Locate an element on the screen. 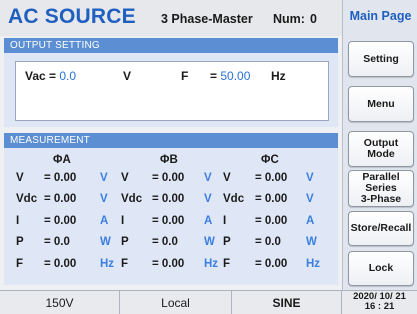 The height and width of the screenshot is (314, 417). row-p-label-c: P is located at coordinates (227, 242).